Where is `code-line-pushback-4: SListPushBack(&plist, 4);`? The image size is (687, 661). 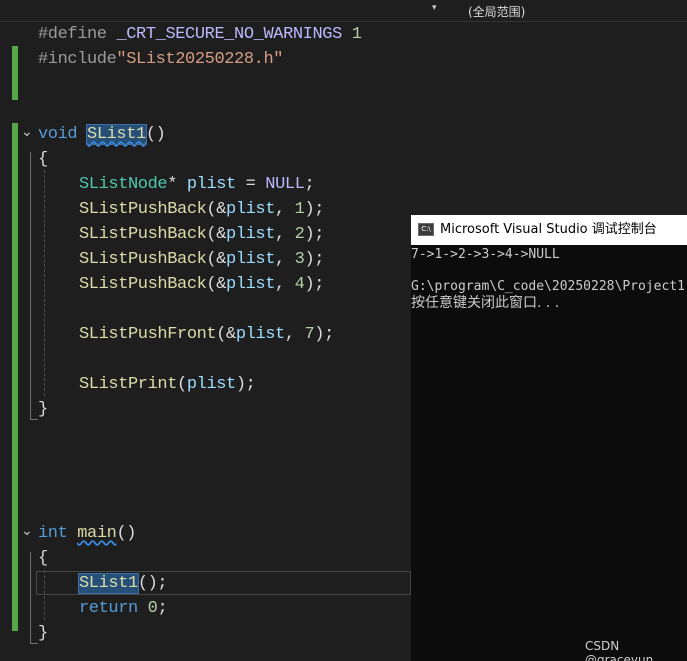
code-line-pushback-4: SListPushBack(&plist, 4); is located at coordinates (202, 284).